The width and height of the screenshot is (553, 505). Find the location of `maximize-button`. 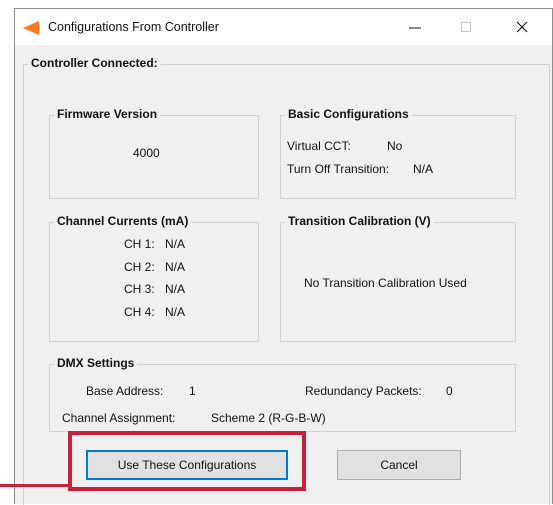

maximize-button is located at coordinates (466, 27).